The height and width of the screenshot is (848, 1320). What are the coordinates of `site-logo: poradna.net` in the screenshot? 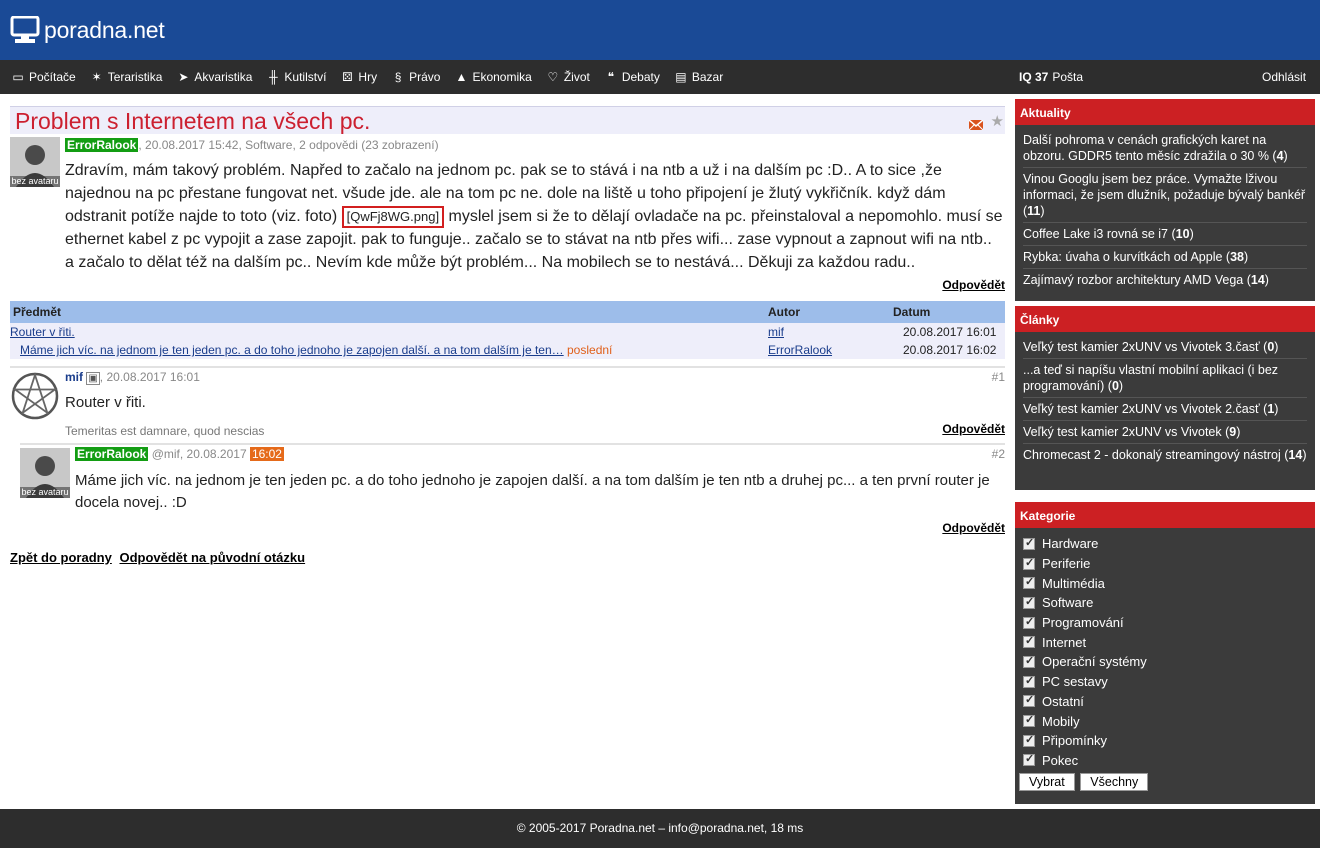 It's located at (87, 30).